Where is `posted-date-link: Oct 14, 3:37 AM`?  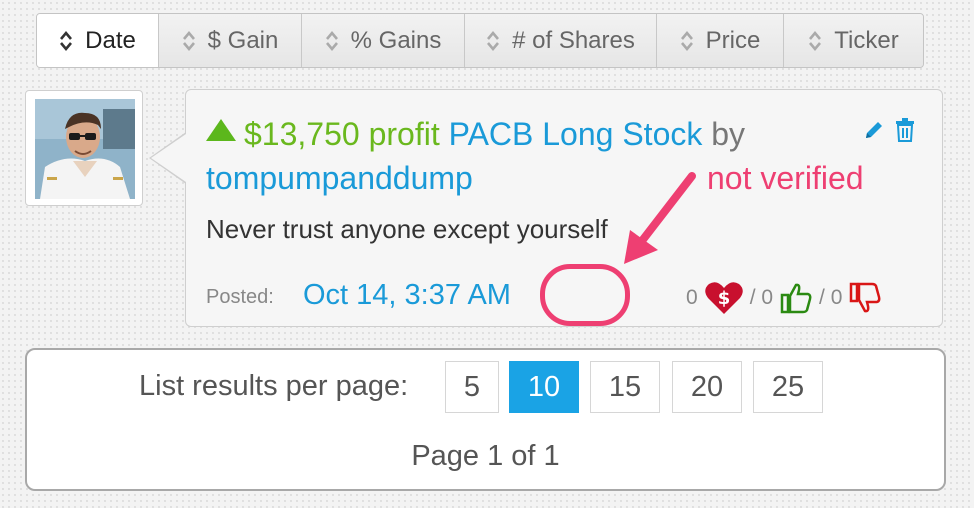
posted-date-link: Oct 14, 3:37 AM is located at coordinates (407, 295).